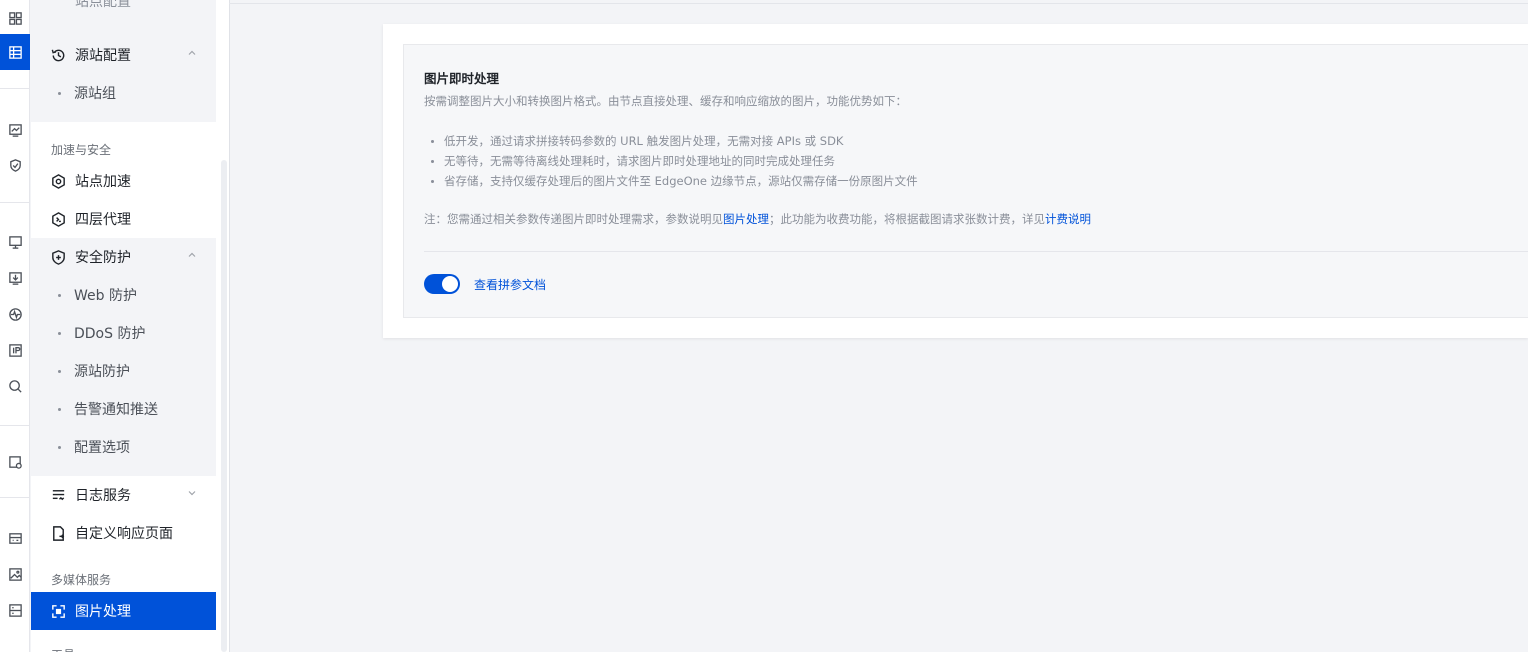 Image resolution: width=1528 pixels, height=652 pixels. I want to click on sidebar-scrollbar, so click(224, 406).